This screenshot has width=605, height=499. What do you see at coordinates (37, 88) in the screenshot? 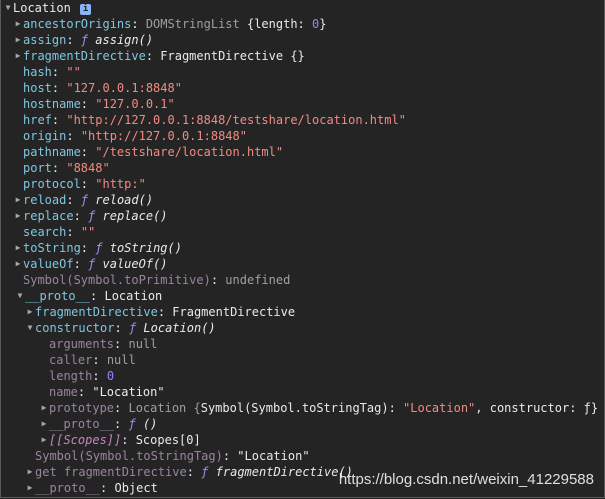
I see `property-key: host` at bounding box center [37, 88].